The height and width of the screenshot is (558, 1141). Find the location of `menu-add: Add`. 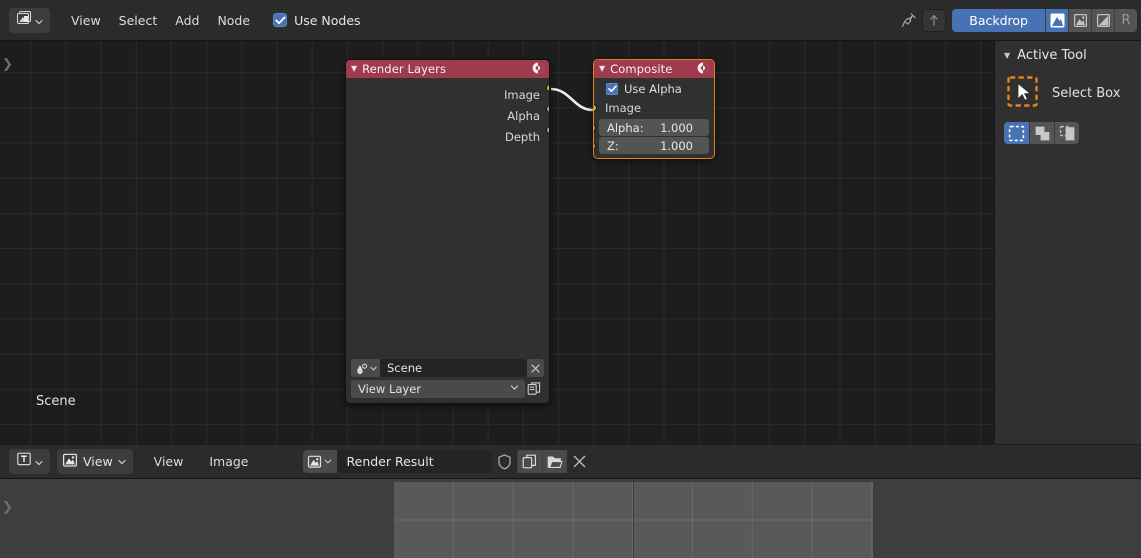

menu-add: Add is located at coordinates (187, 20).